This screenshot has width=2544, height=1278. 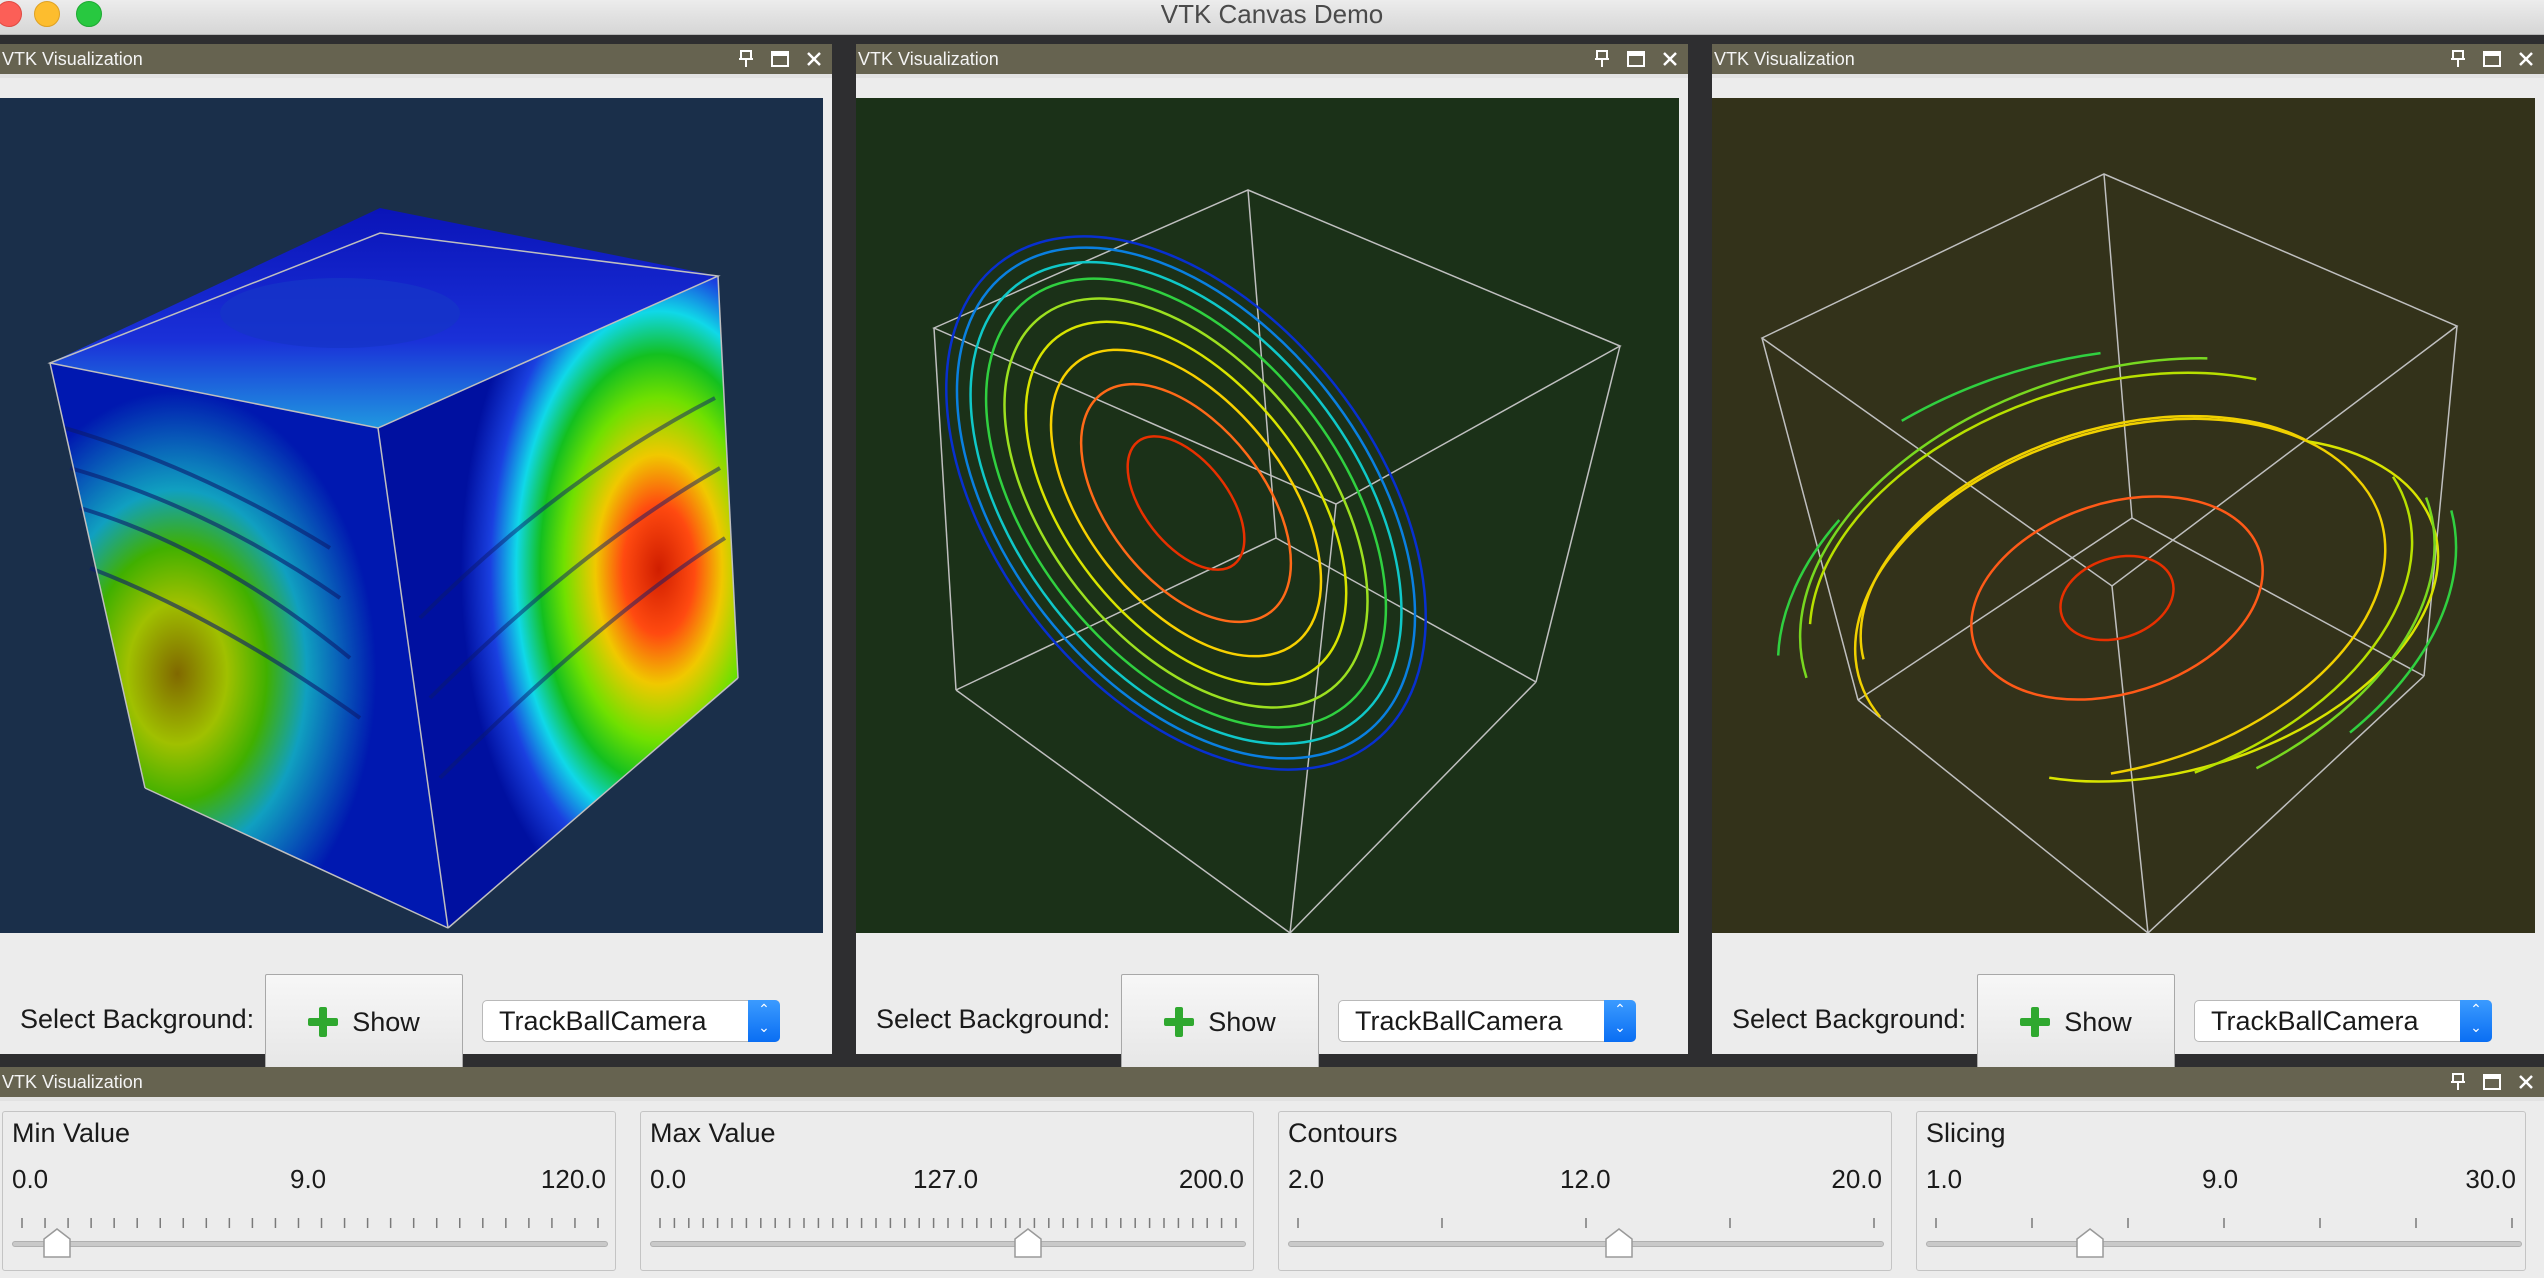 I want to click on slider-title: Slicing, so click(x=1966, y=1133).